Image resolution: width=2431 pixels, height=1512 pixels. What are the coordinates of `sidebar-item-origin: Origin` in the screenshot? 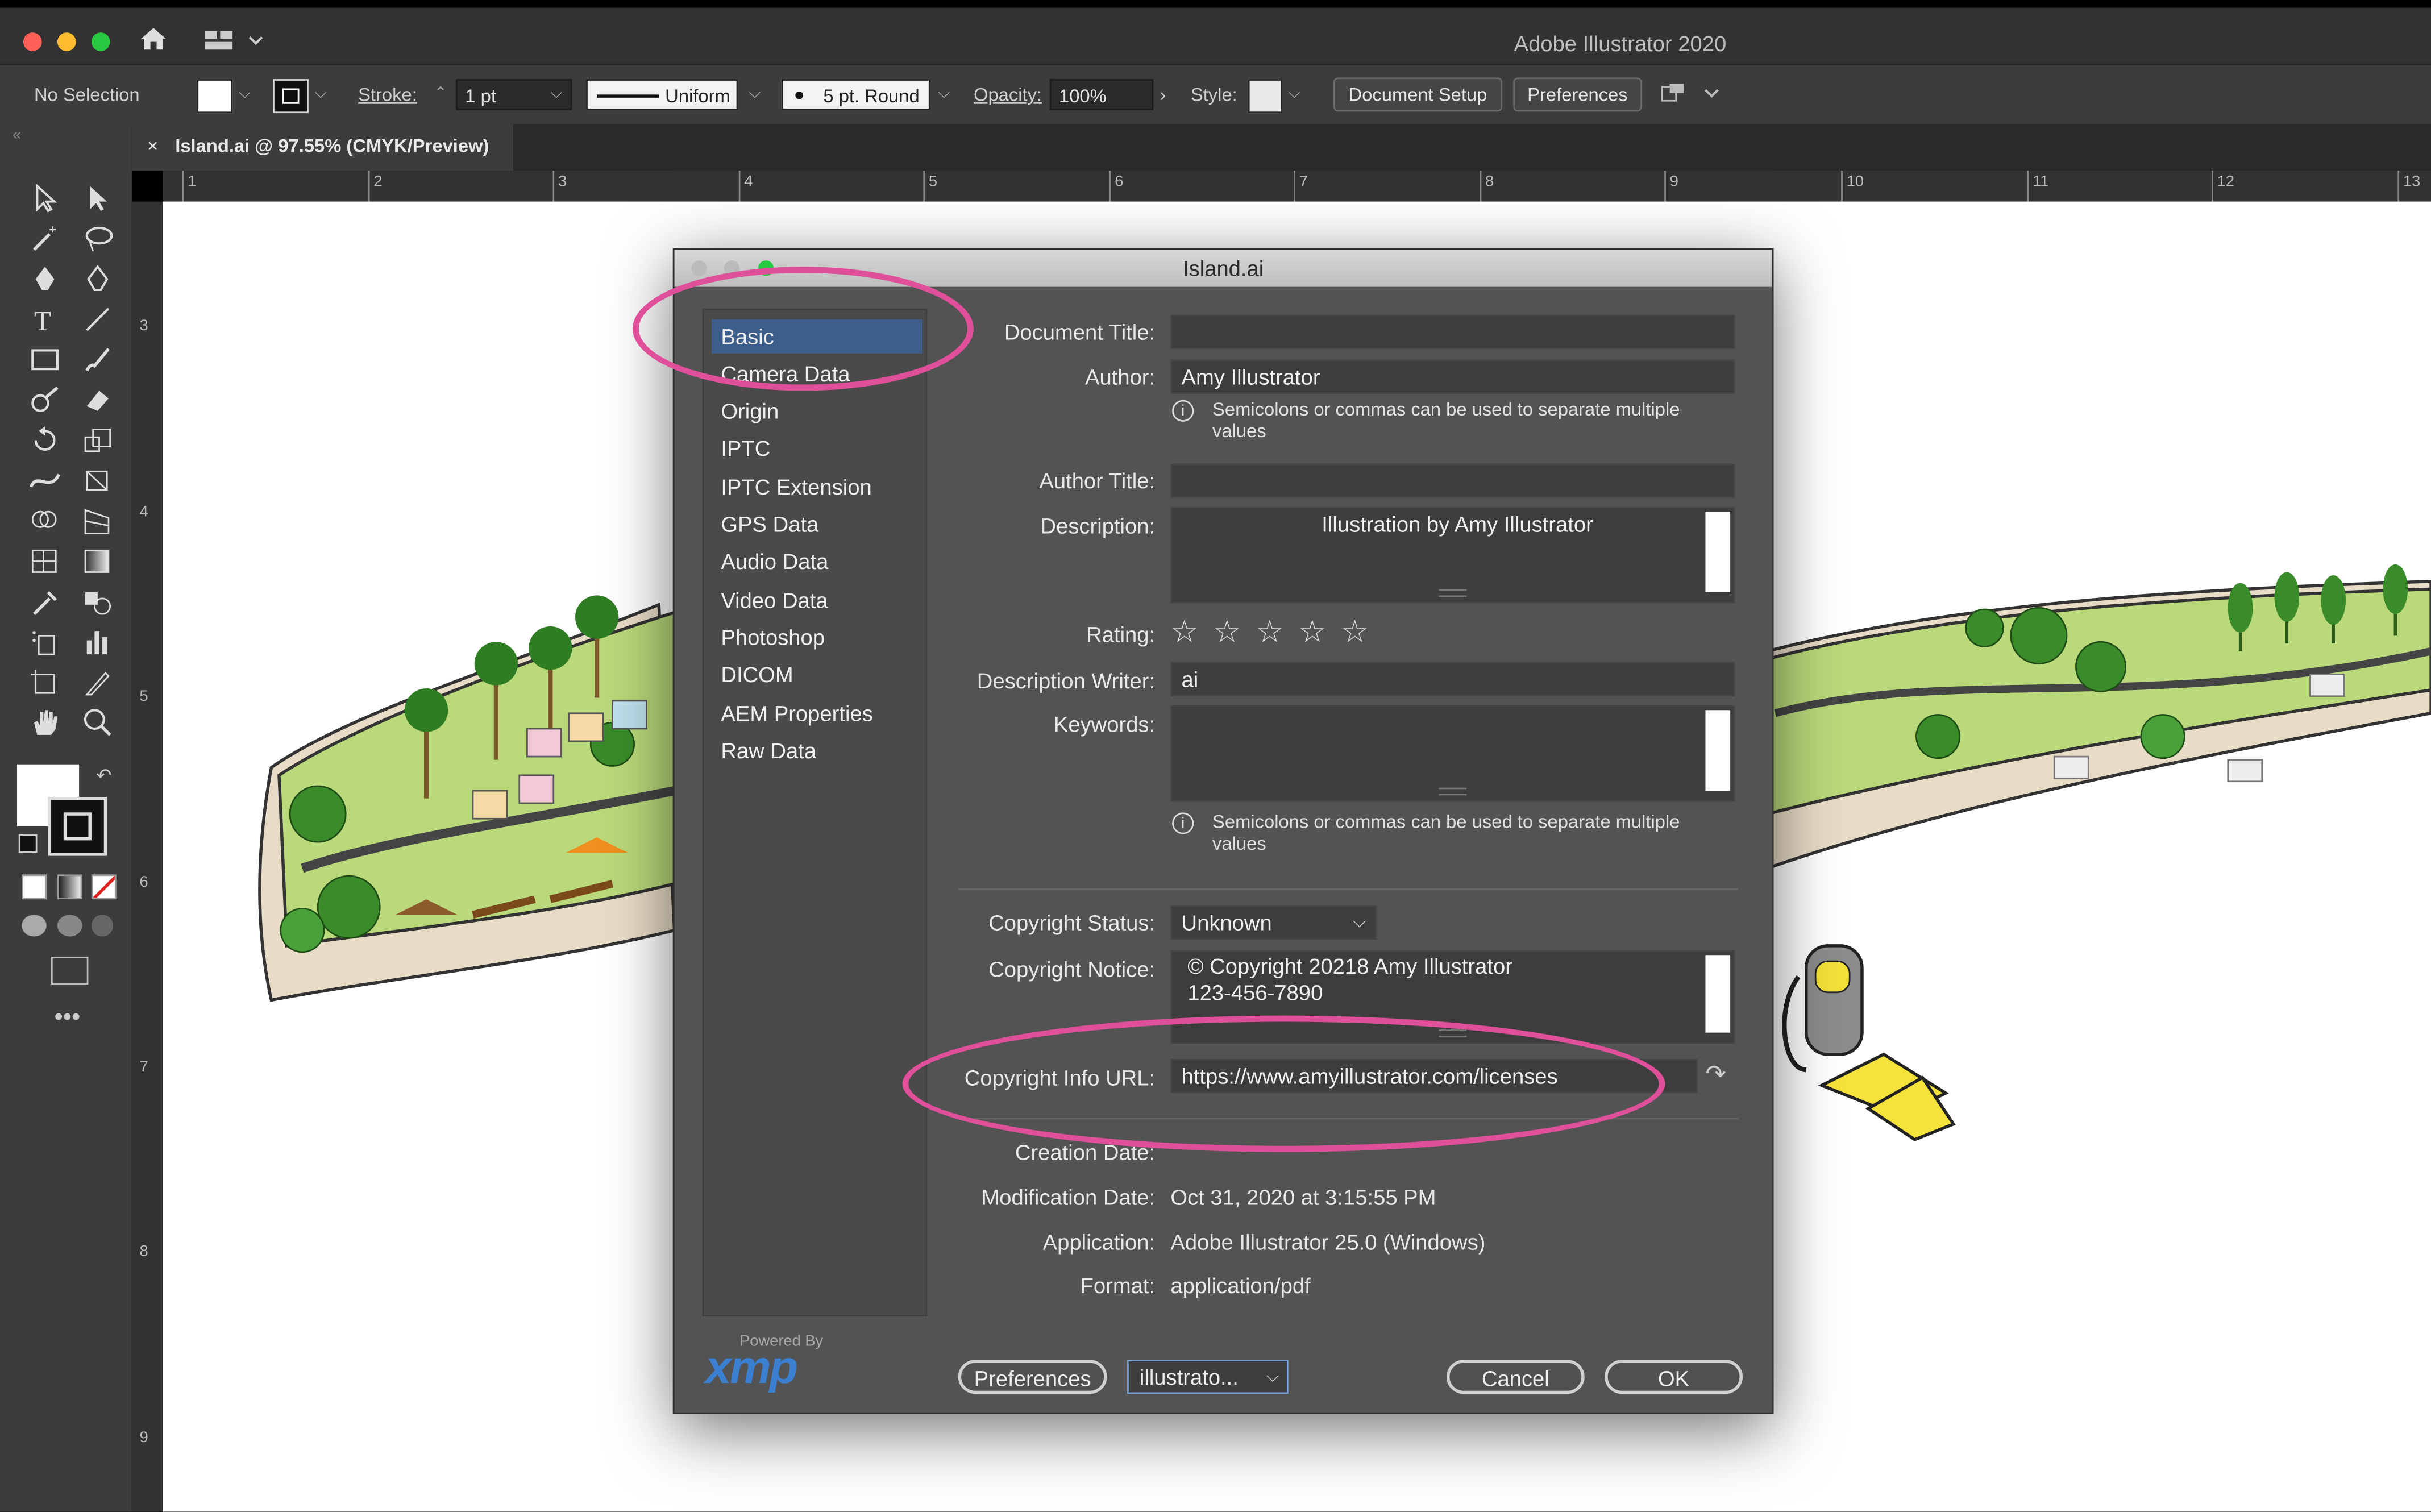 It's located at (817, 411).